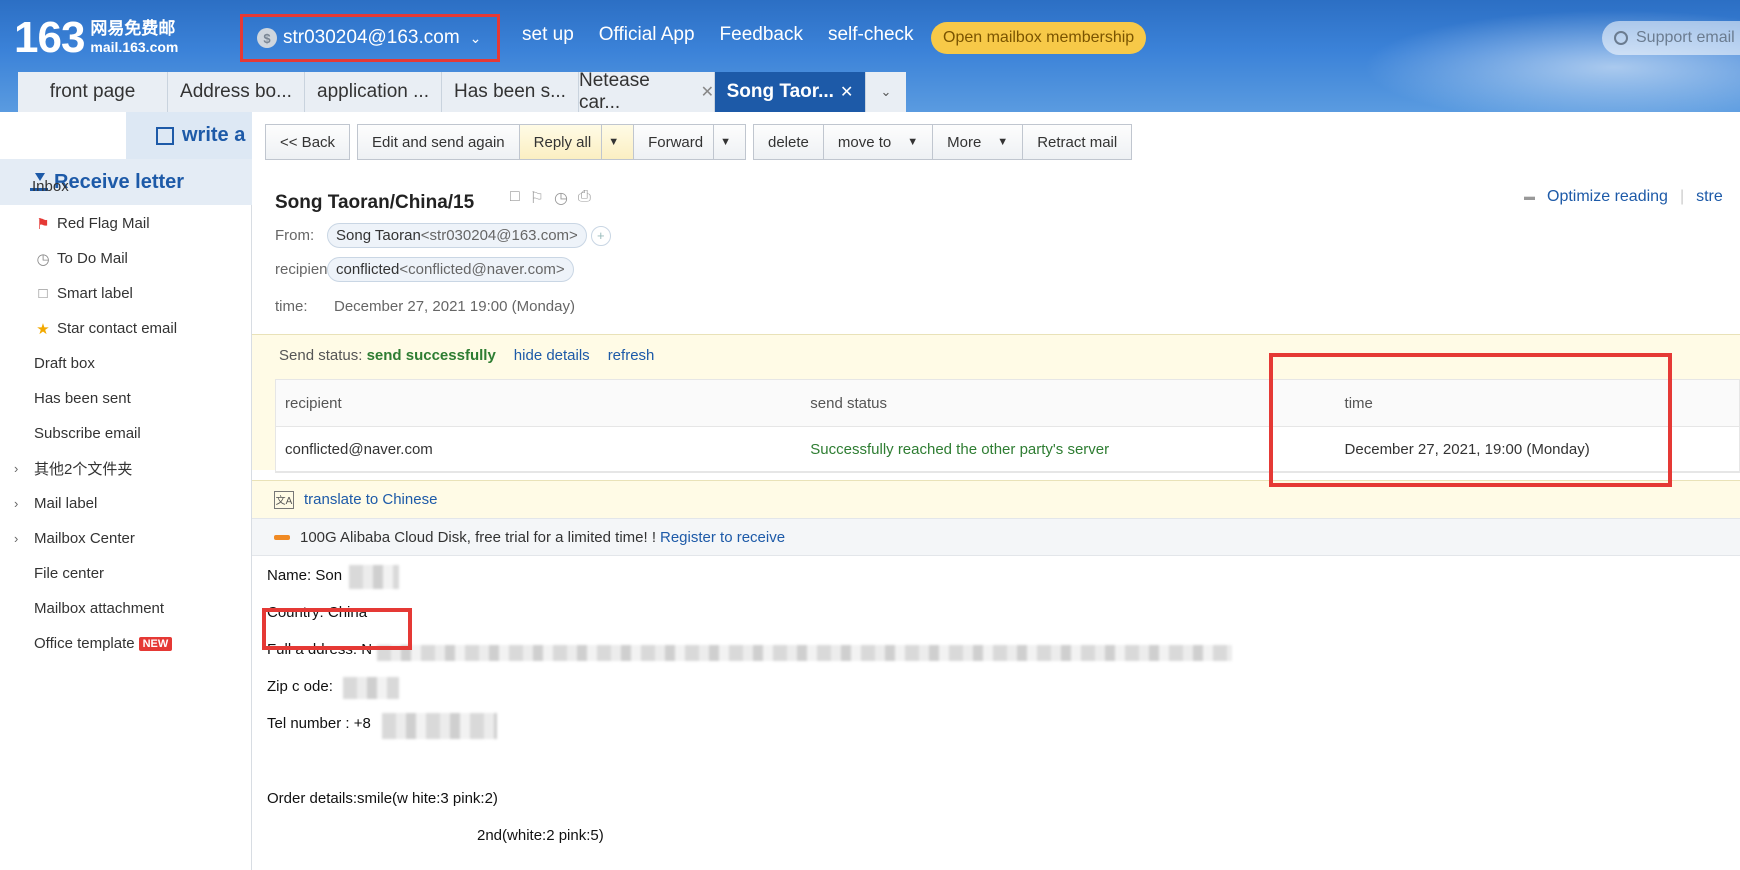  I want to click on back-button: << Back, so click(308, 142).